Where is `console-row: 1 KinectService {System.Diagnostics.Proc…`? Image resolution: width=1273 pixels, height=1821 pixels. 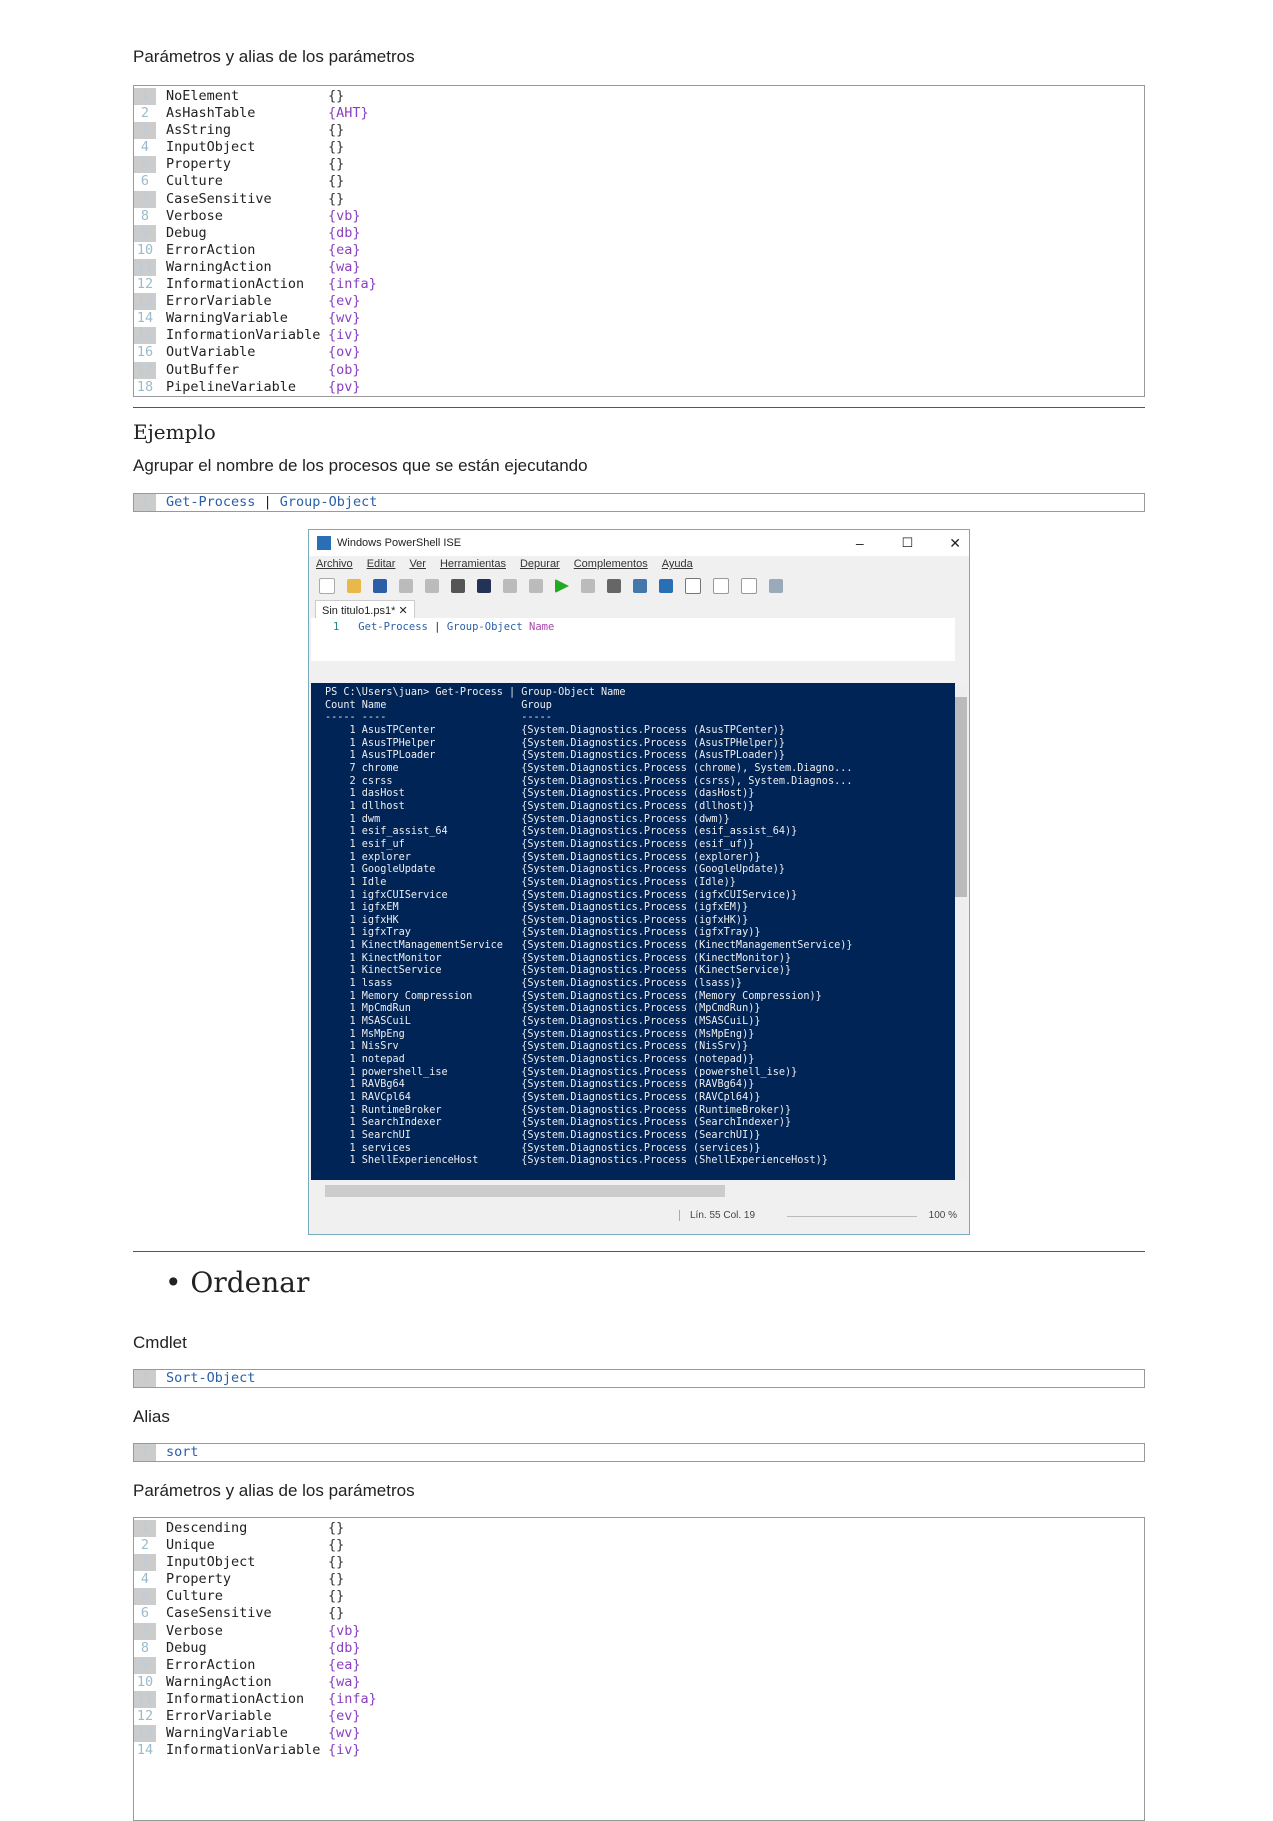
console-row: 1 KinectService {System.Diagnostics.Proc… is located at coordinates (558, 971).